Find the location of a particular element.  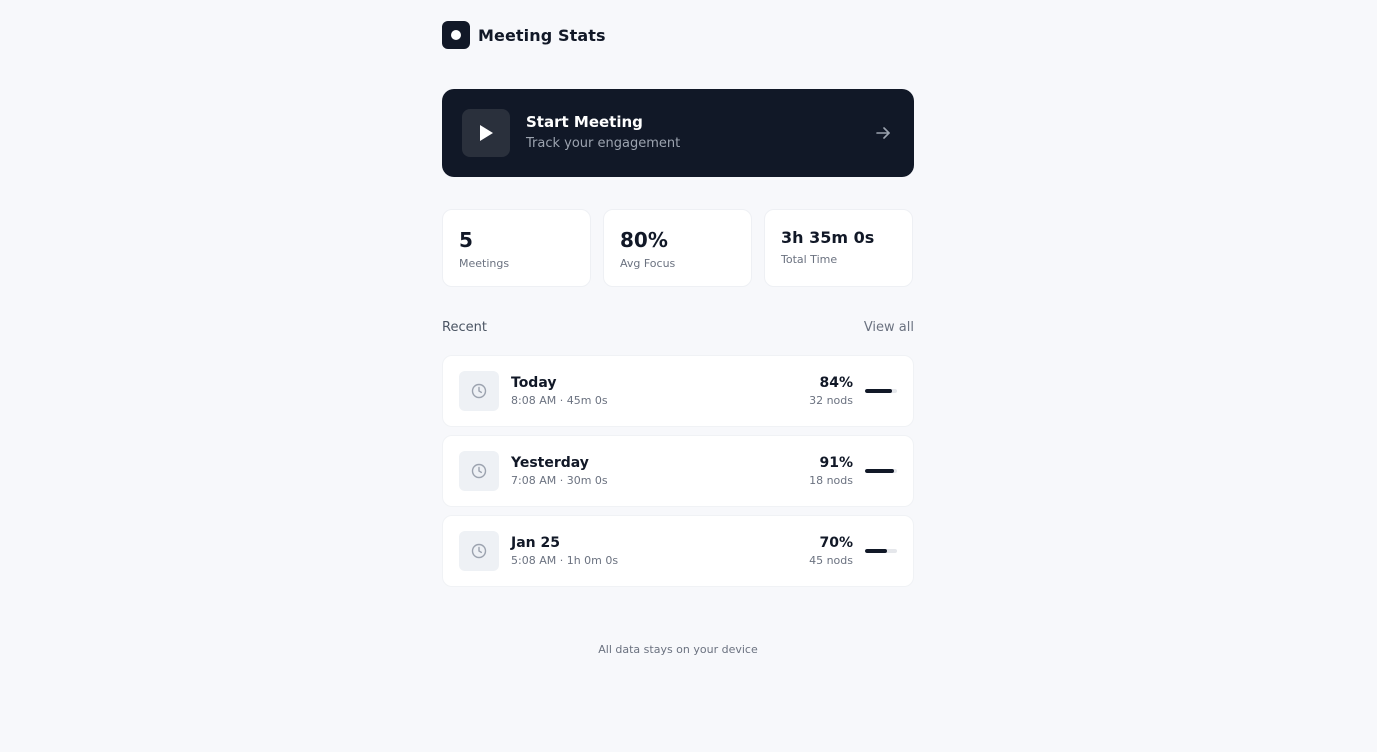

recent-header: Recent View all is located at coordinates (678, 327).